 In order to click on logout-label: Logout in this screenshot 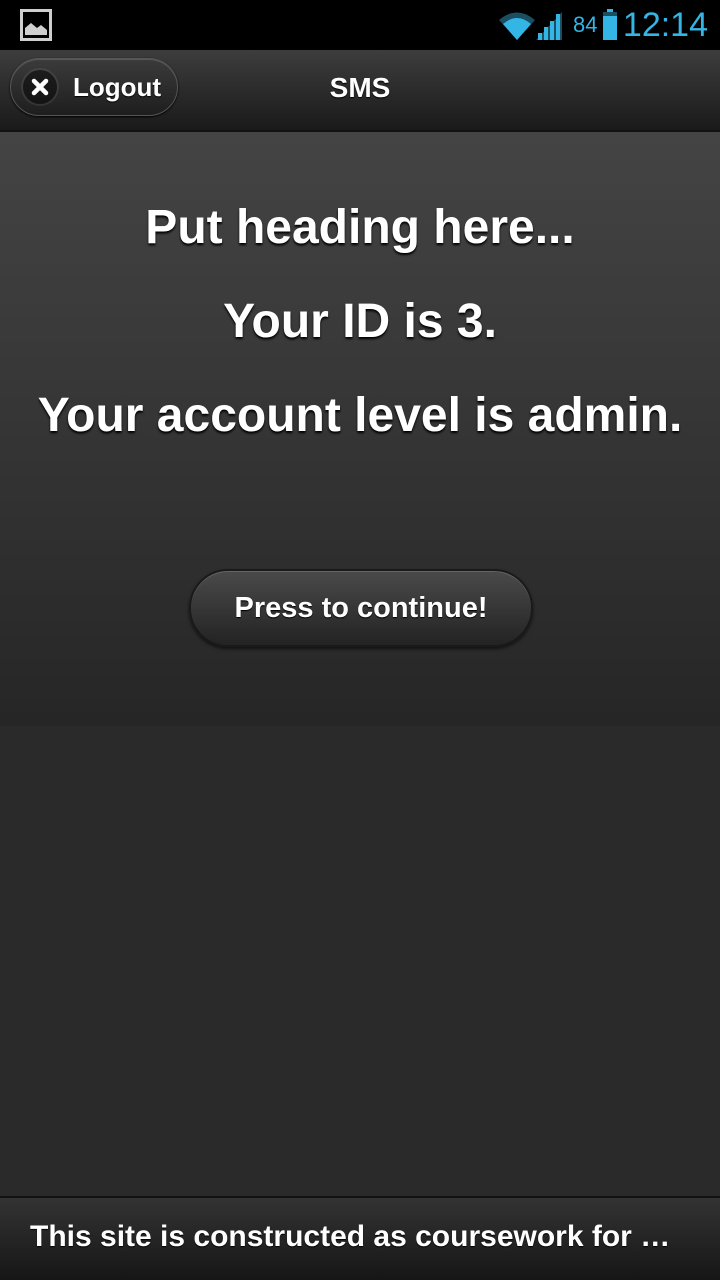, I will do `click(117, 87)`.